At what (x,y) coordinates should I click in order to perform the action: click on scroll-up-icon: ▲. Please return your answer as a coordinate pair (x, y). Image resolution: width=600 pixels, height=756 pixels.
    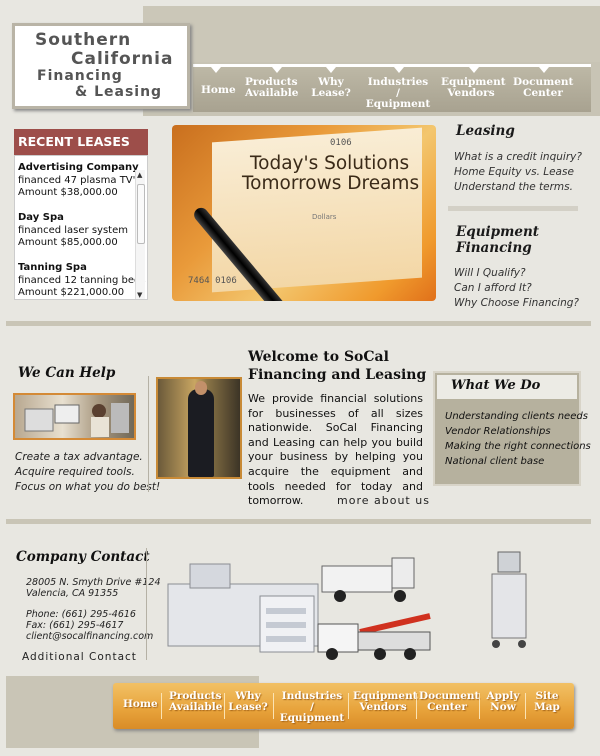
    Looking at the image, I should click on (139, 175).